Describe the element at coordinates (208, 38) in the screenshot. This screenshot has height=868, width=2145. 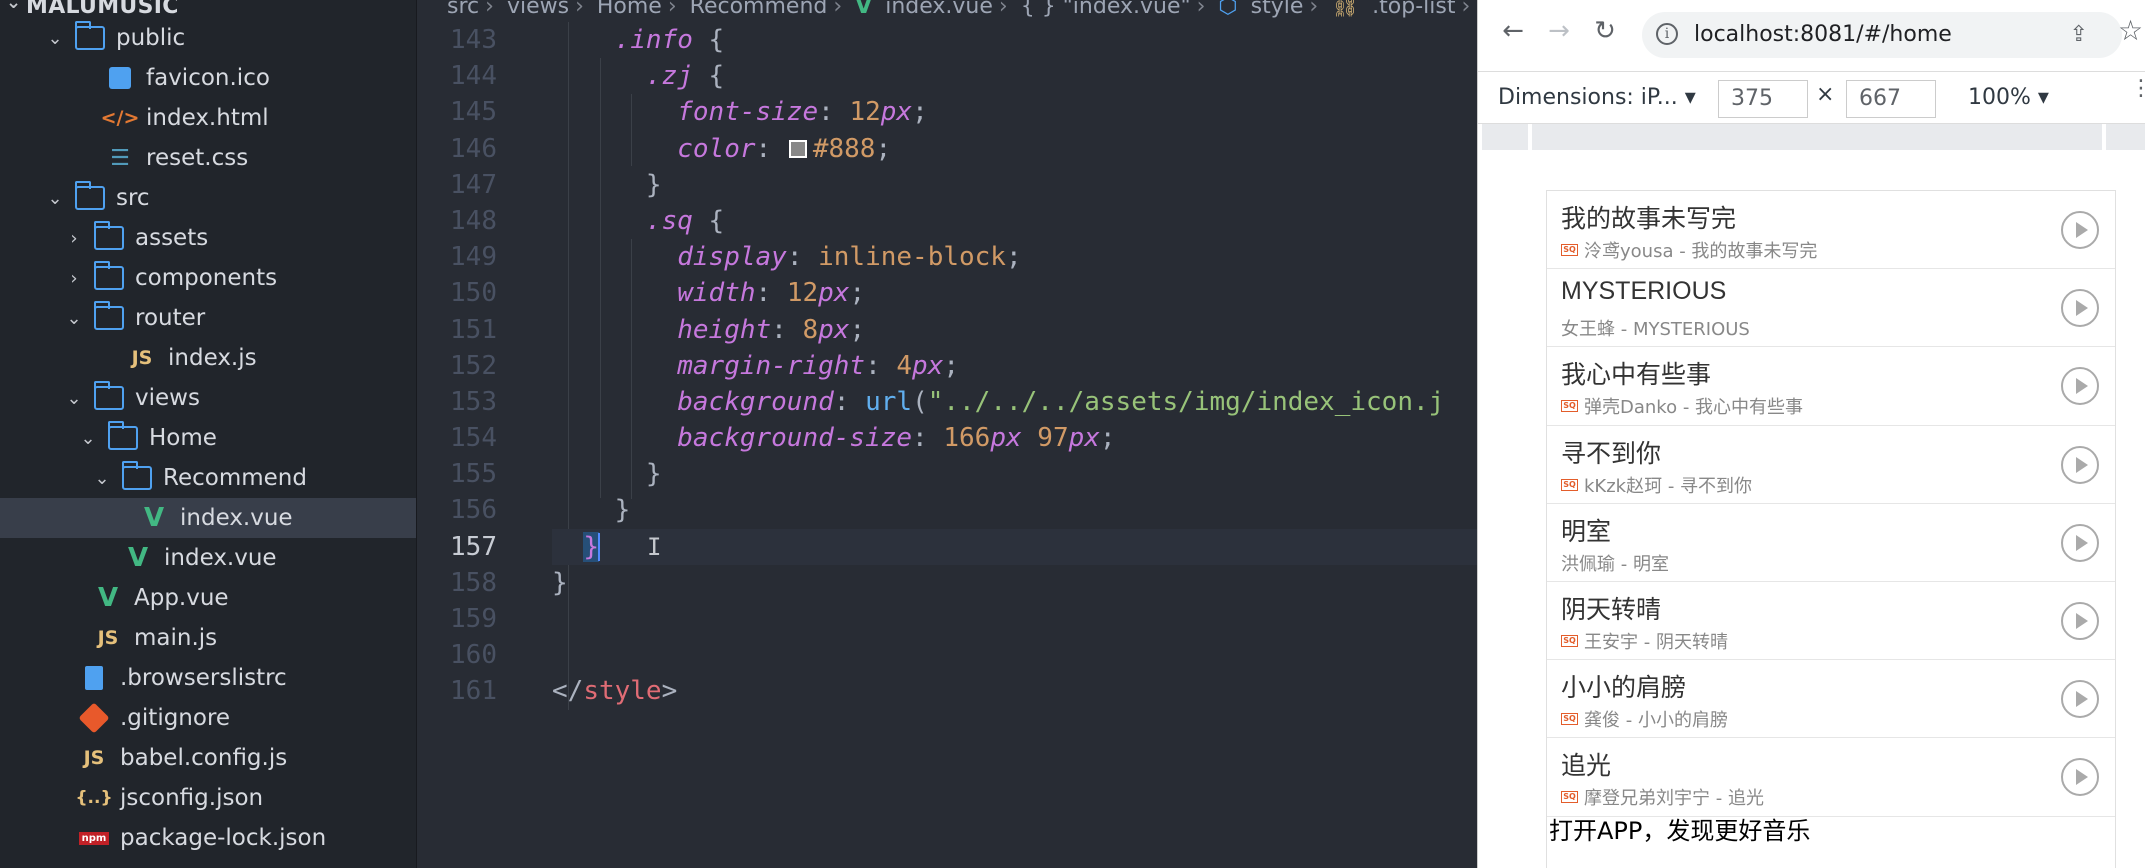
I see `tree-folder-public: ⌄ public` at that location.